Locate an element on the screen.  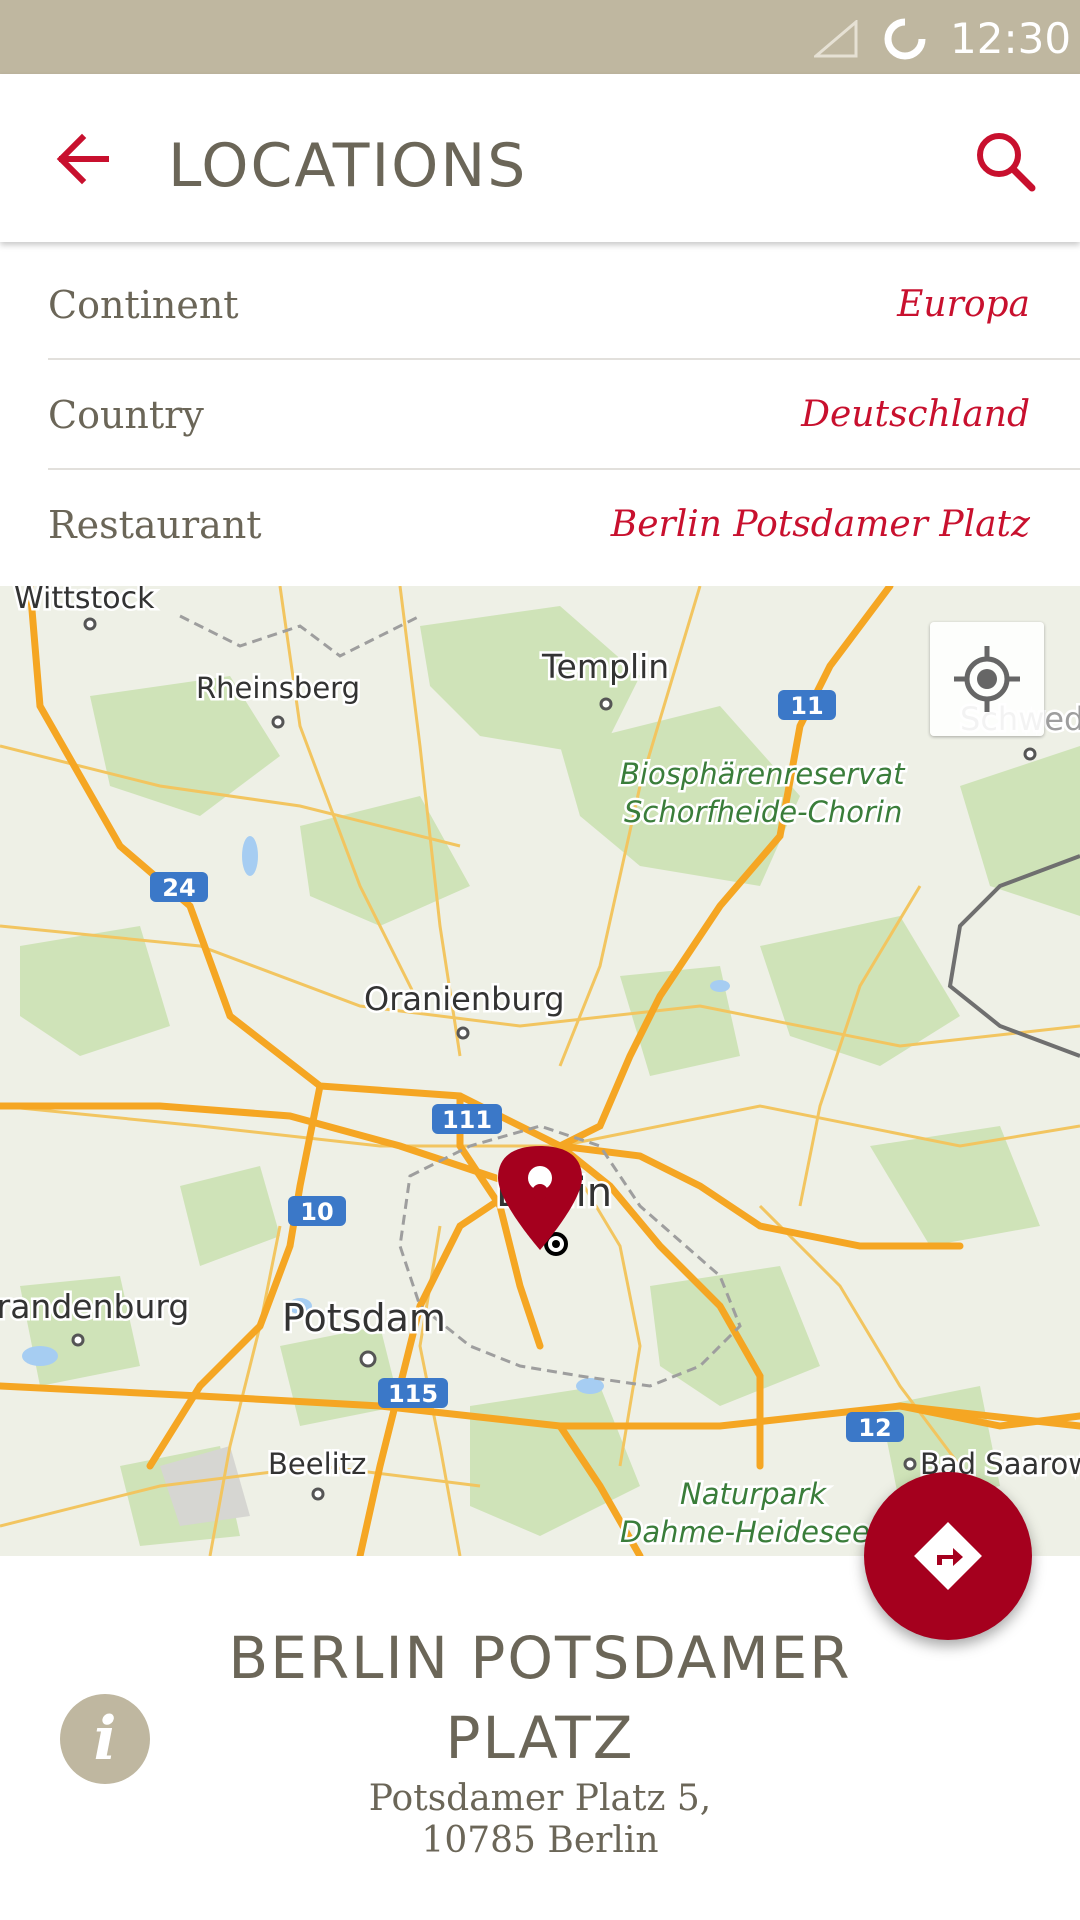
page-title: LOCATIONS is located at coordinates (348, 166).